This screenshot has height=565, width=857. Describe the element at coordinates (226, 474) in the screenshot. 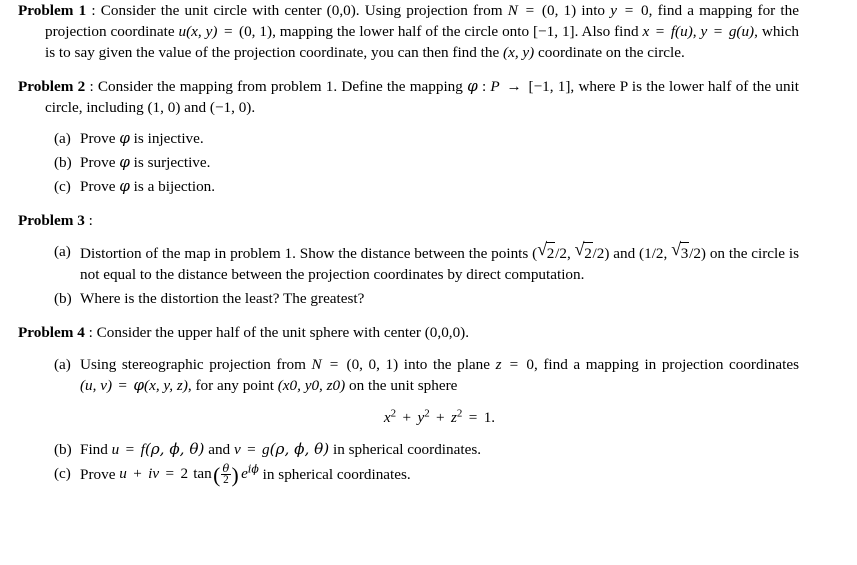

I see `fraction-theta-over-two: θ2` at that location.